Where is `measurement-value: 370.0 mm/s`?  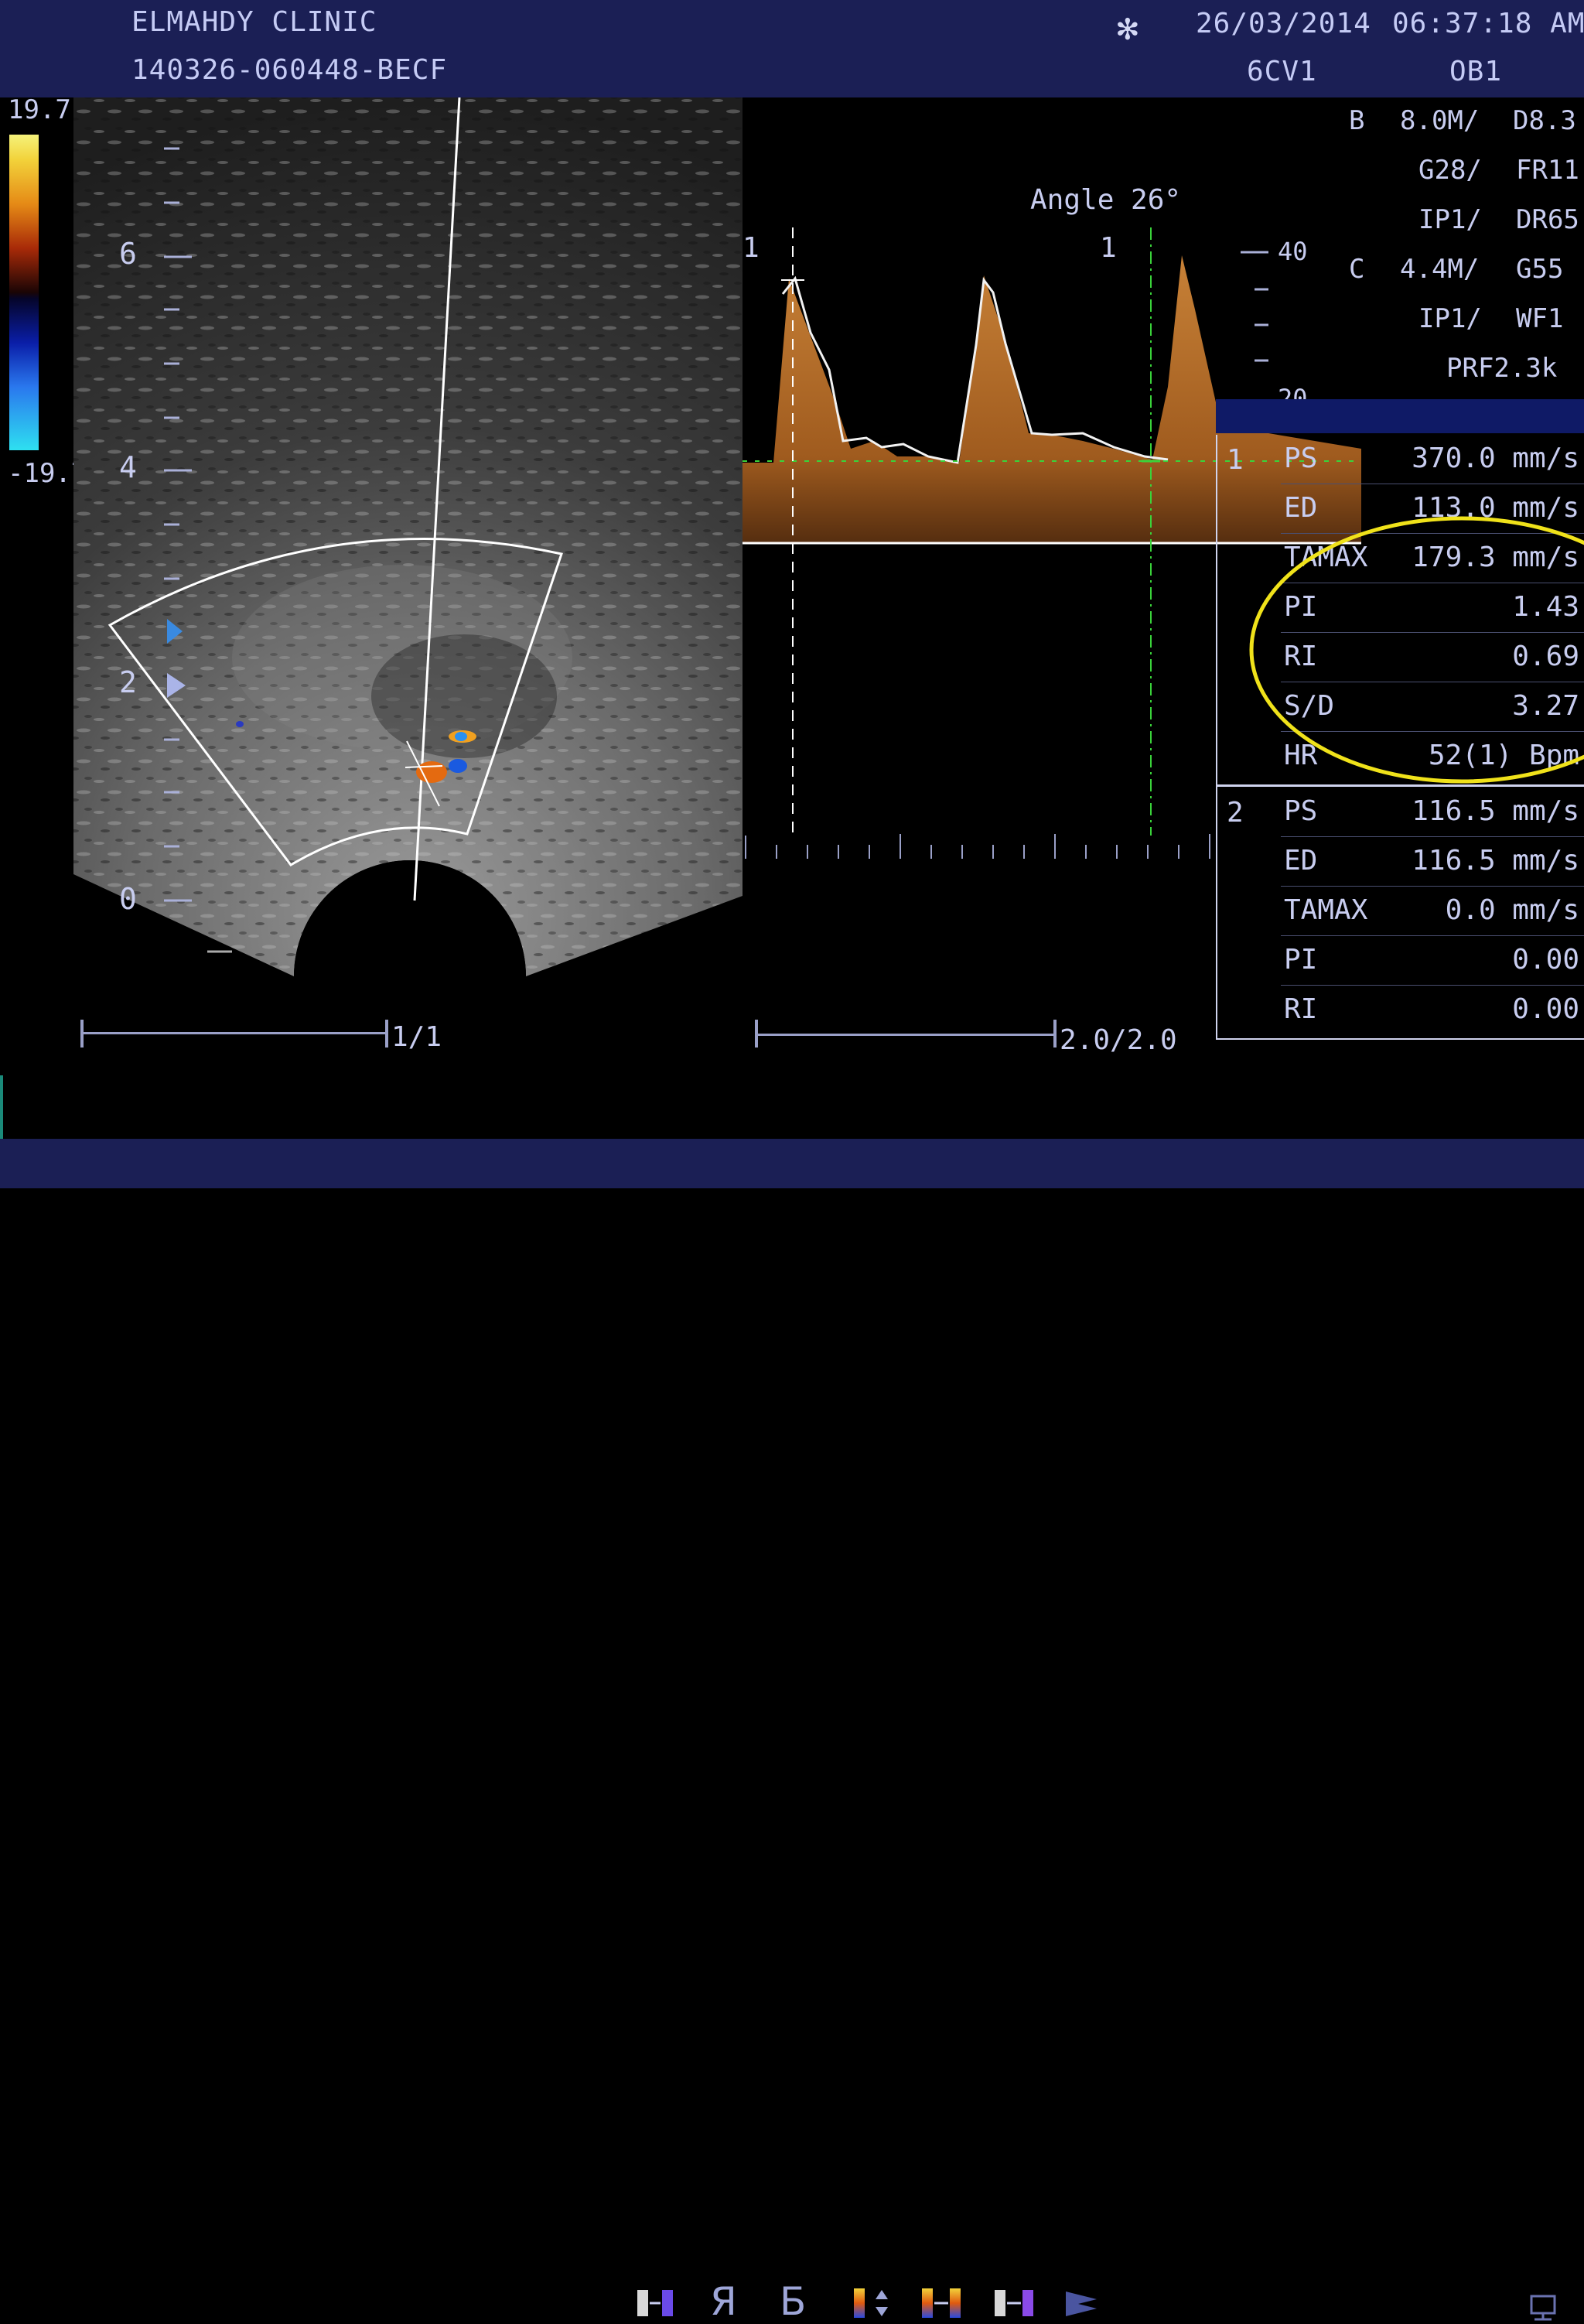 measurement-value: 370.0 mm/s is located at coordinates (1496, 458).